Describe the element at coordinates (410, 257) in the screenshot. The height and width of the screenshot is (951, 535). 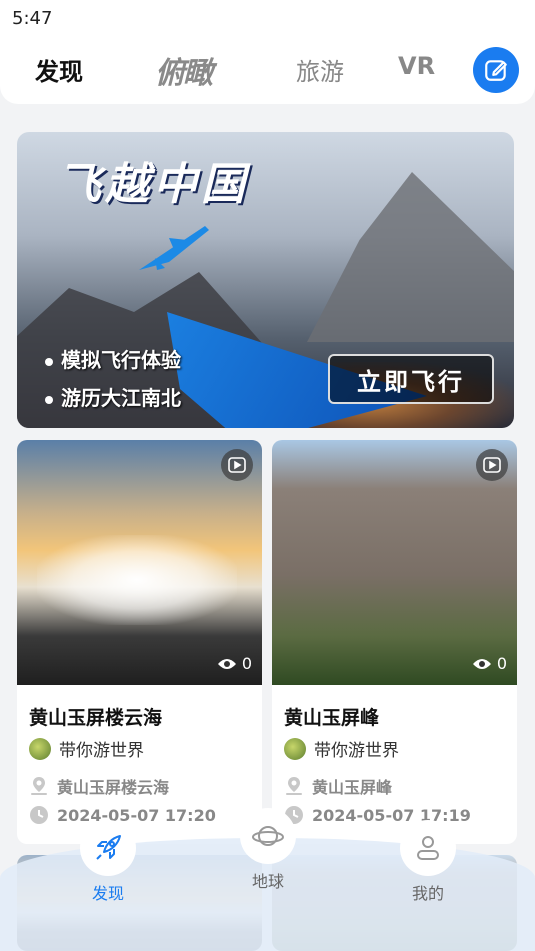
I see `banner-peak-right` at that location.